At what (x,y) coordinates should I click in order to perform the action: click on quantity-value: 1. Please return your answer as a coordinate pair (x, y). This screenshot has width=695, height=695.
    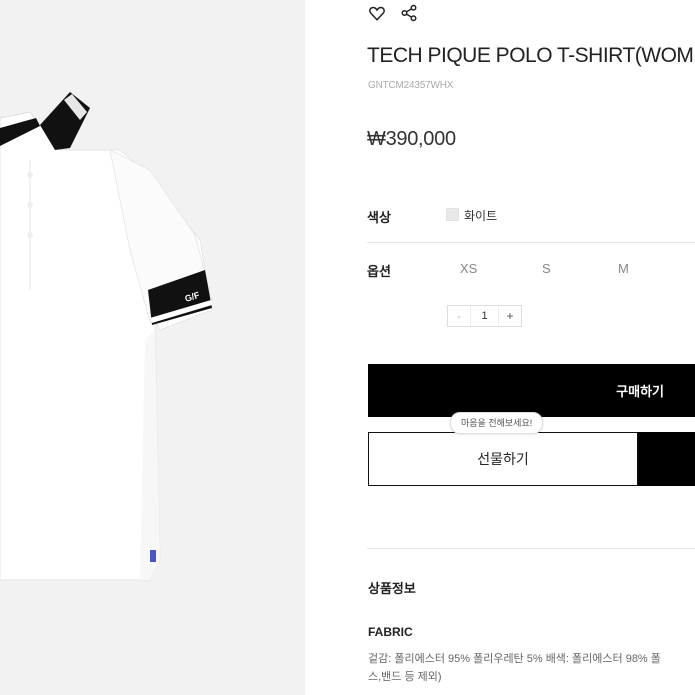
    Looking at the image, I should click on (484, 316).